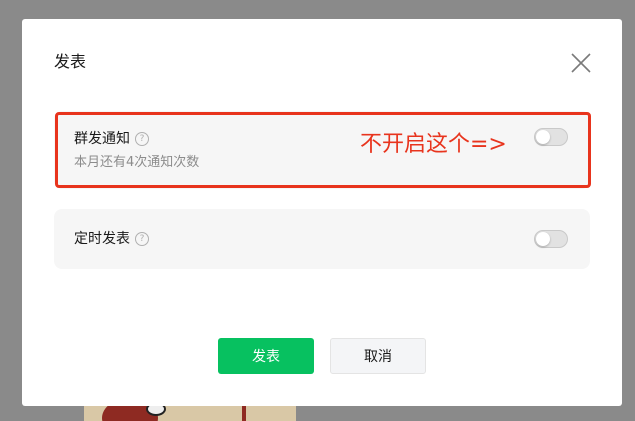 Image resolution: width=635 pixels, height=421 pixels. Describe the element at coordinates (137, 162) in the screenshot. I see `notification-quota-text: 本月还有4次通知次数` at that location.